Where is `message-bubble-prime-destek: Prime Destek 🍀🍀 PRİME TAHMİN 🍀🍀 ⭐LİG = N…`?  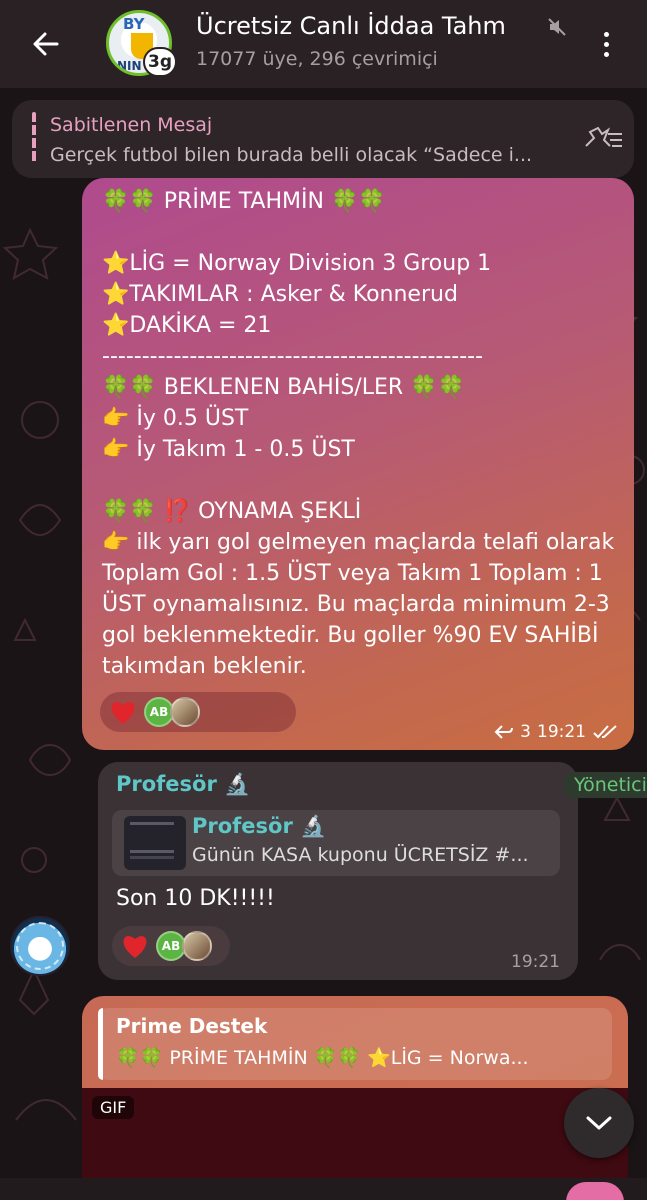
message-bubble-prime-destek: Prime Destek 🍀🍀 PRİME TAHMİN 🍀🍀 ⭐LİG = N… is located at coordinates (355, 1098).